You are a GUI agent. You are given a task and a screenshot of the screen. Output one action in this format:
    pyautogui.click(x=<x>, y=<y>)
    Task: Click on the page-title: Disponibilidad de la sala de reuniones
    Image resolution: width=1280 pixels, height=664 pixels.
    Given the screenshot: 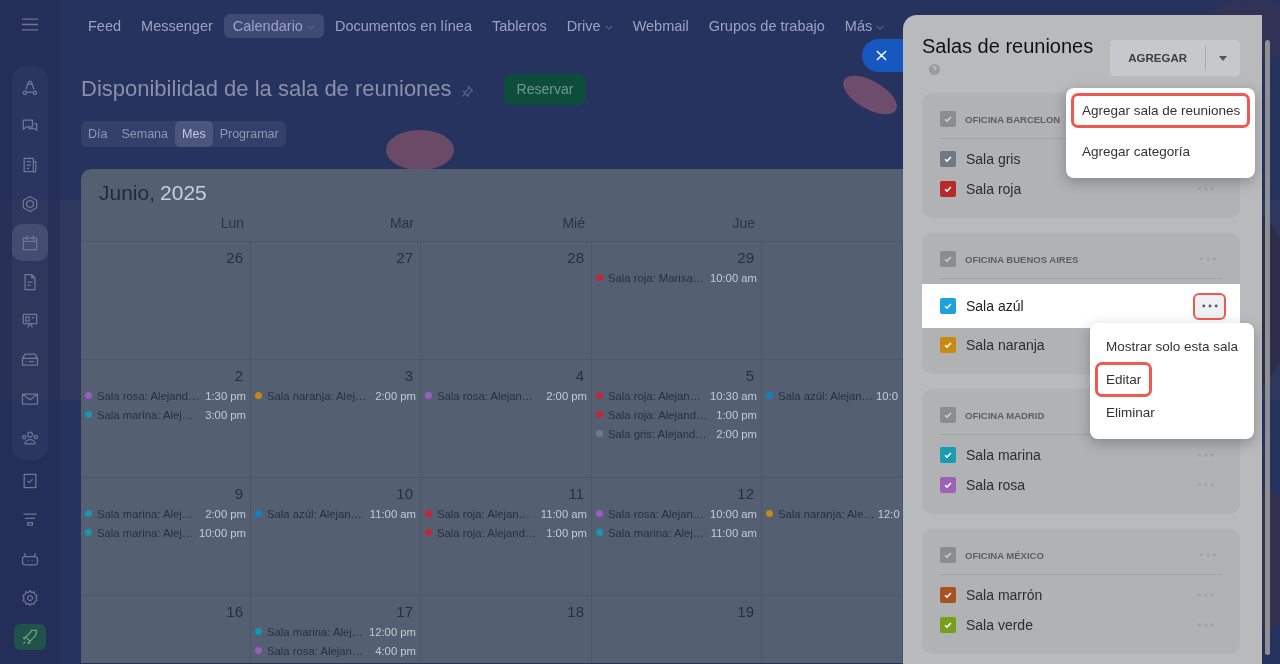 What is the action you would take?
    pyautogui.click(x=266, y=89)
    